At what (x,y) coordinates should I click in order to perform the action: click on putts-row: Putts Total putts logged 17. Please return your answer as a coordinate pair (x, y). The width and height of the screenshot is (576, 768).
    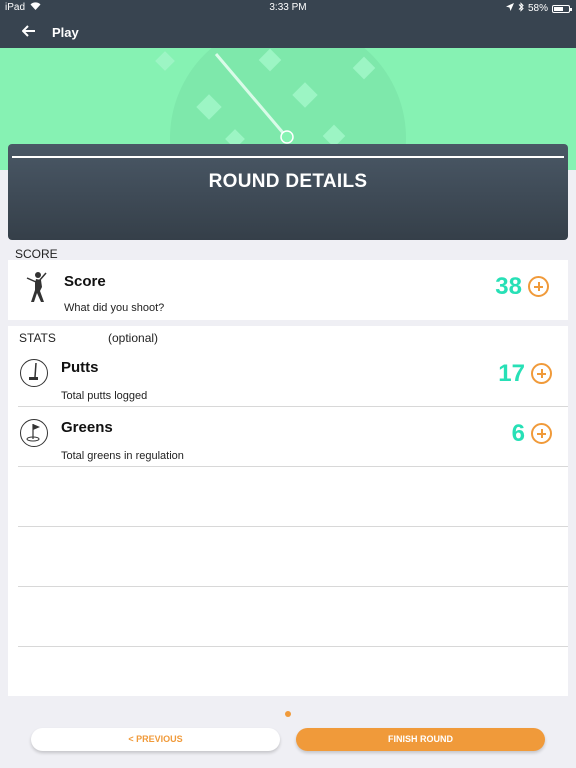
    Looking at the image, I should click on (288, 377).